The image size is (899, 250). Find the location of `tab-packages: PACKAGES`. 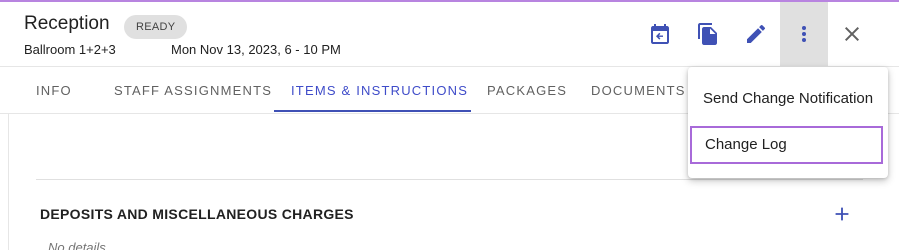

tab-packages: PACKAGES is located at coordinates (527, 90).